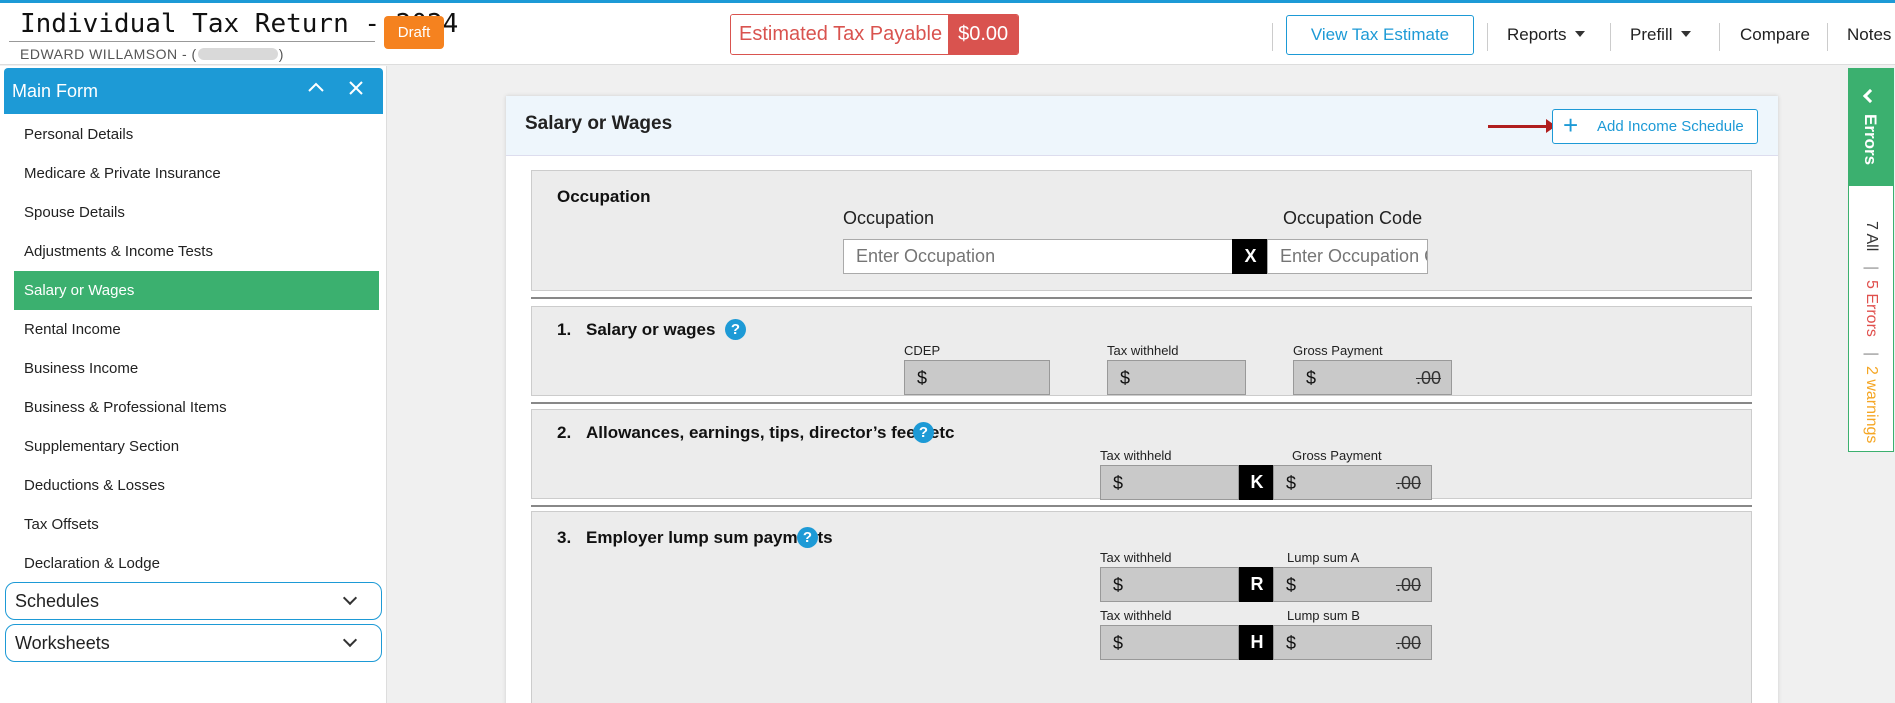  What do you see at coordinates (1660, 35) in the screenshot?
I see `prefill-menu: Prefill` at bounding box center [1660, 35].